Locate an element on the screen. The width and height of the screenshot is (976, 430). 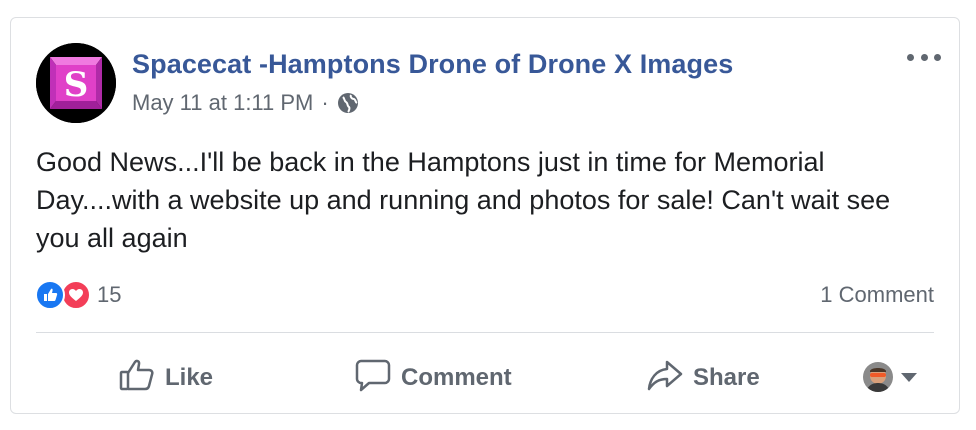
globe-icon is located at coordinates (348, 103).